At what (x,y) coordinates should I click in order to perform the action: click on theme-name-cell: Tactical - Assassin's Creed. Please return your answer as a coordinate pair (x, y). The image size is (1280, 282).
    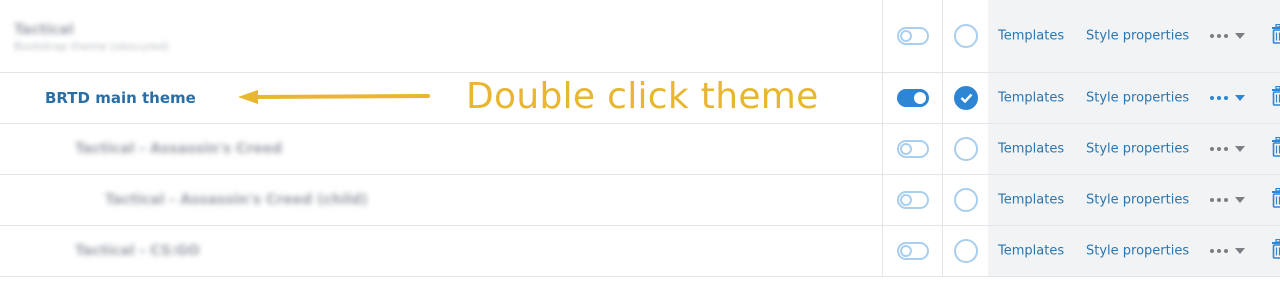
    Looking at the image, I should click on (441, 149).